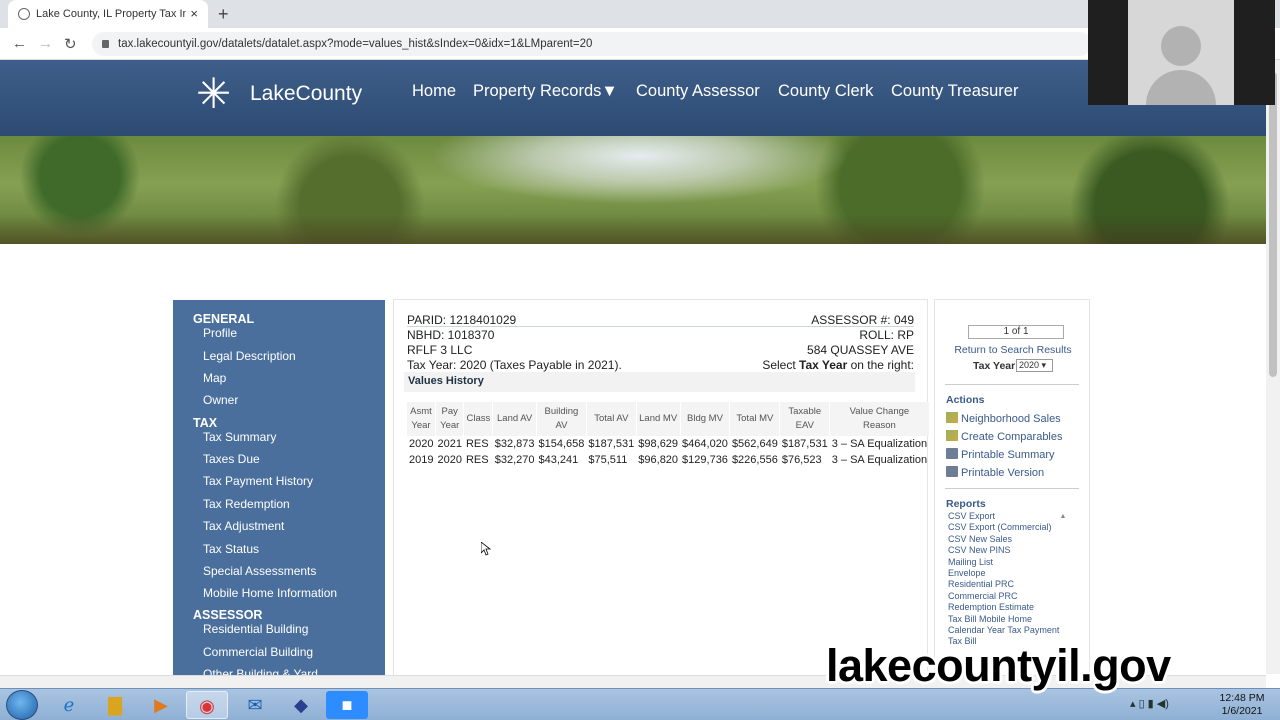  Describe the element at coordinates (115, 705) in the screenshot. I see `file-explorer-icon: ▇` at that location.